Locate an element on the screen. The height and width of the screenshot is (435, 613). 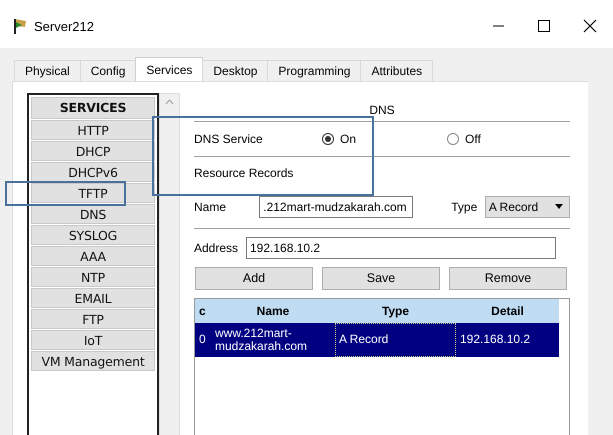
service-item: IoT is located at coordinates (93, 340).